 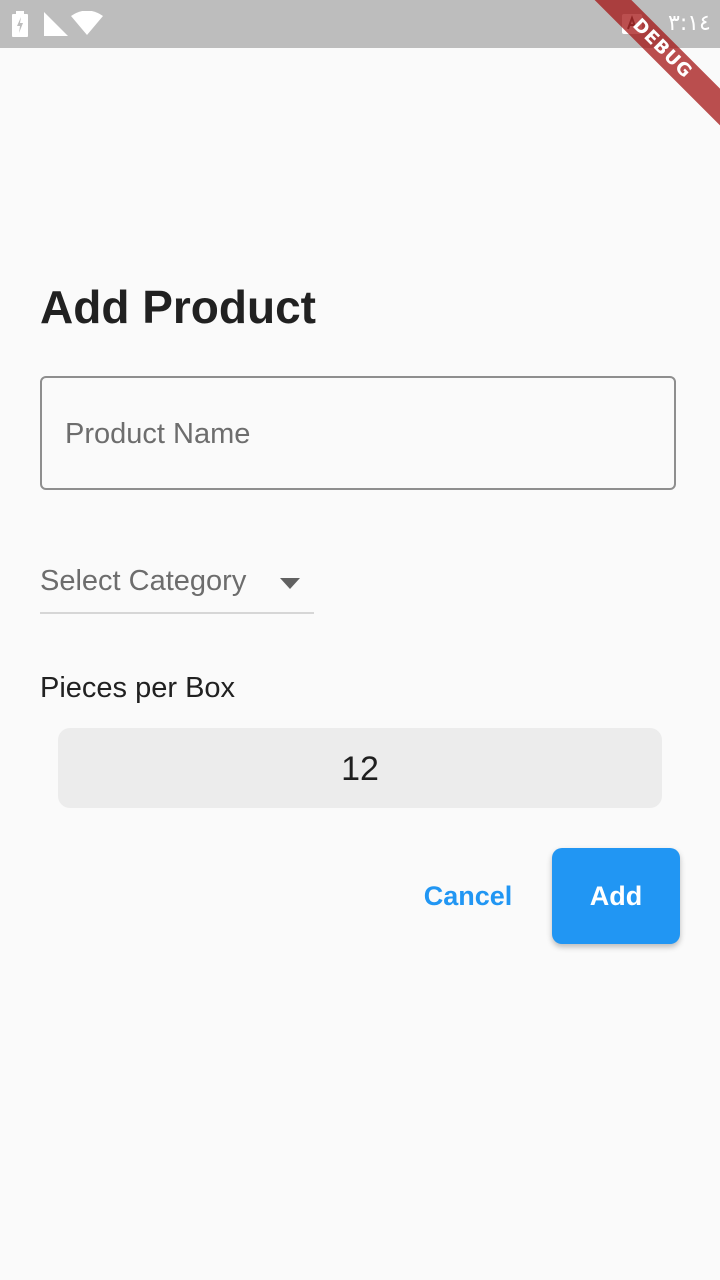 What do you see at coordinates (360, 24) in the screenshot?
I see `status-bar: ٣:١٤` at bounding box center [360, 24].